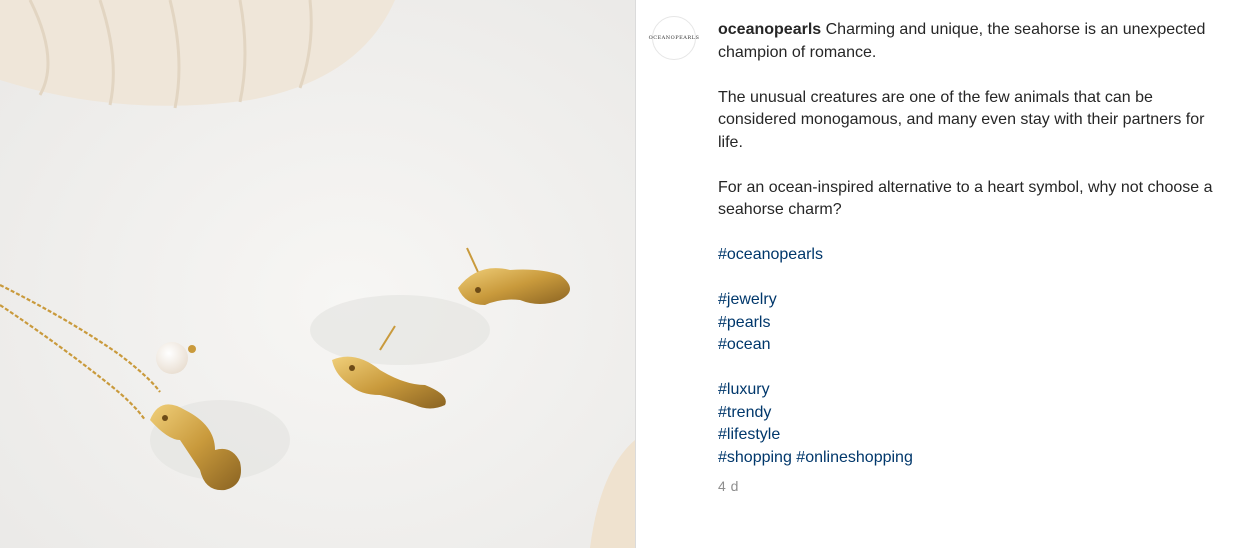 Image resolution: width=1252 pixels, height=548 pixels. I want to click on pearl, so click(172, 358).